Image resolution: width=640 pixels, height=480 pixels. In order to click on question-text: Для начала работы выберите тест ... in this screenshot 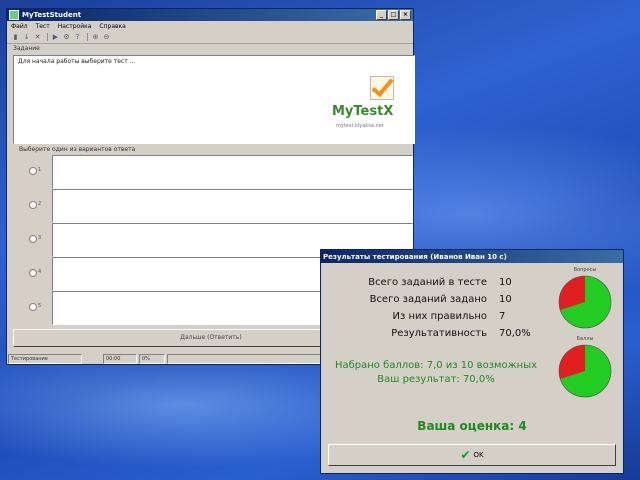, I will do `click(77, 61)`.